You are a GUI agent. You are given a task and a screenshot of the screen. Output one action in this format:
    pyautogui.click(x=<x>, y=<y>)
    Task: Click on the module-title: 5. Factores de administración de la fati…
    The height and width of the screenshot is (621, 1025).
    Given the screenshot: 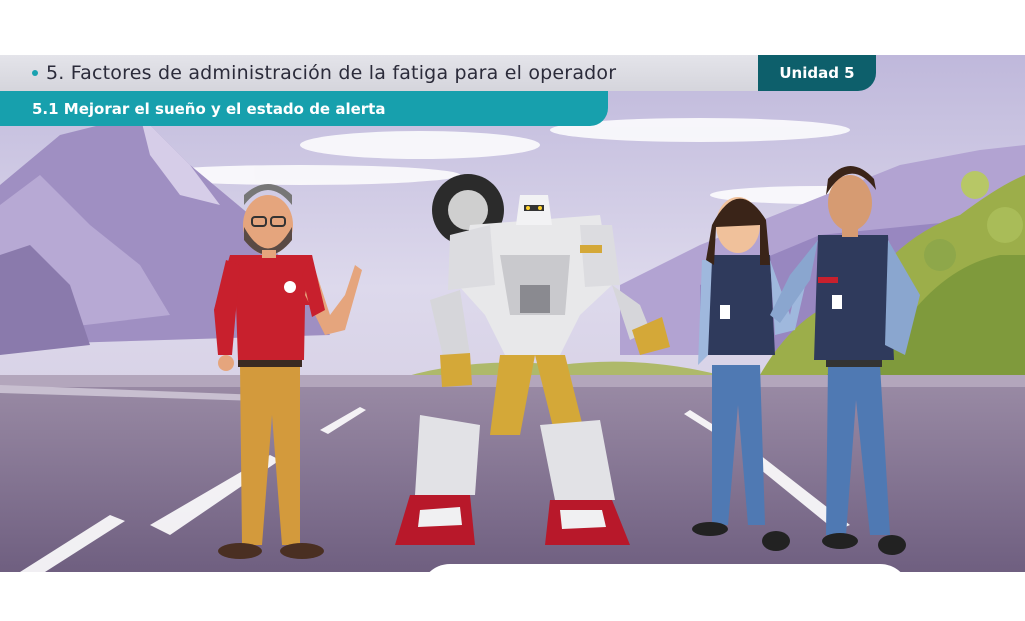 What is the action you would take?
    pyautogui.click(x=331, y=73)
    